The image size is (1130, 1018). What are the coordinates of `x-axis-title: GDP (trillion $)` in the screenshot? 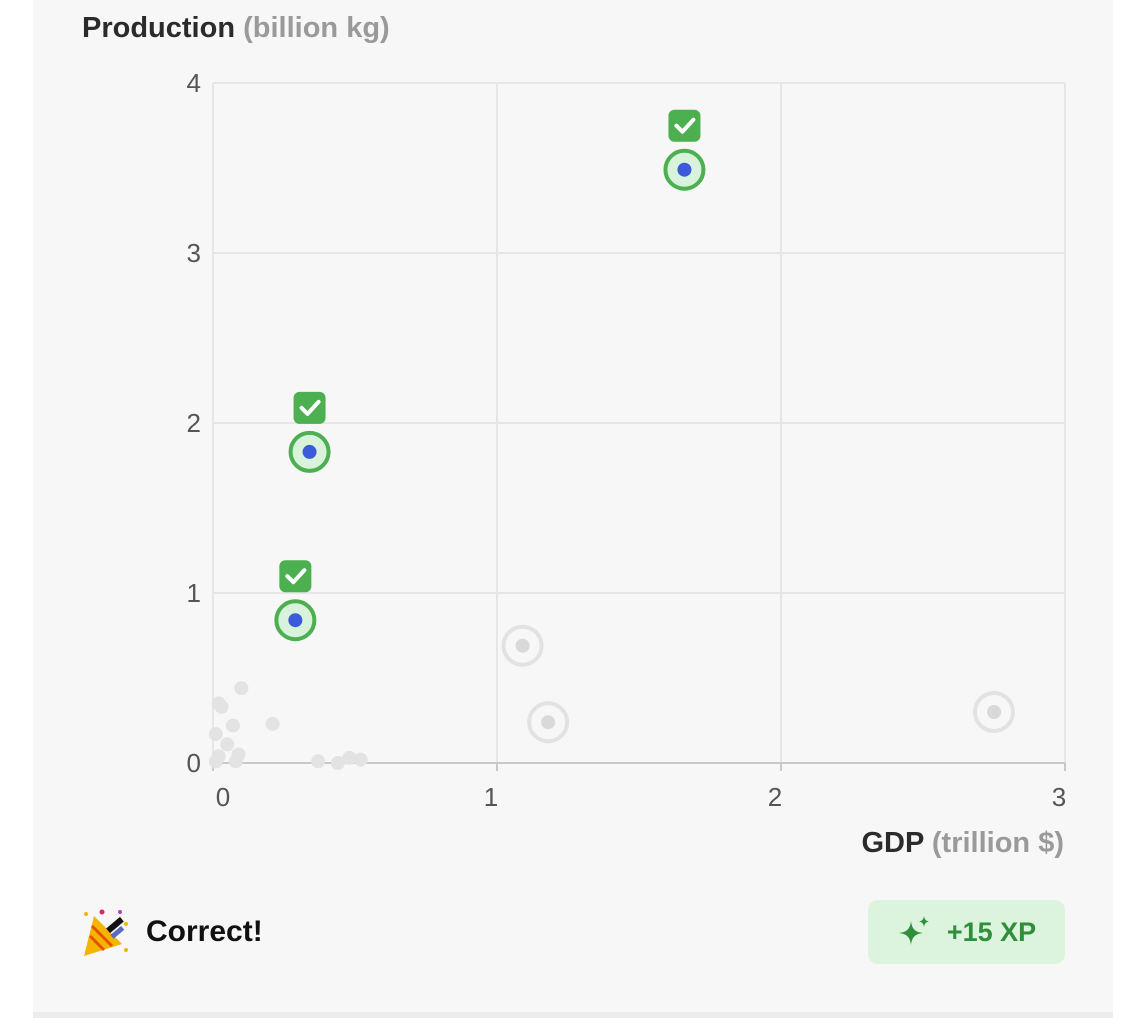 It's located at (963, 843).